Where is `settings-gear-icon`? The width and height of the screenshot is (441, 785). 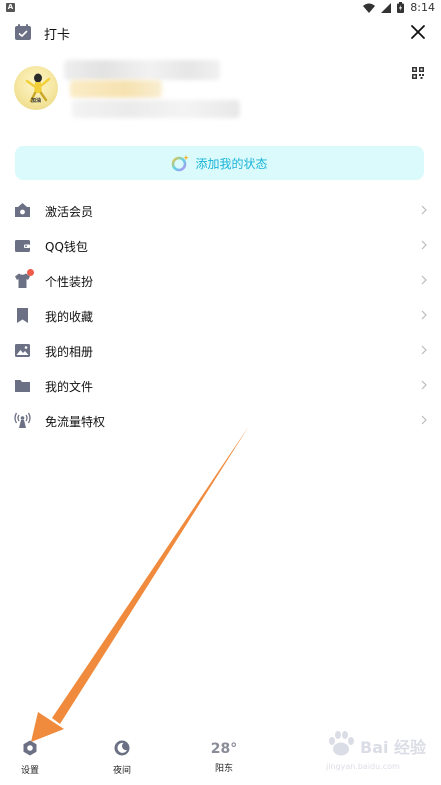 settings-gear-icon is located at coordinates (30, 748).